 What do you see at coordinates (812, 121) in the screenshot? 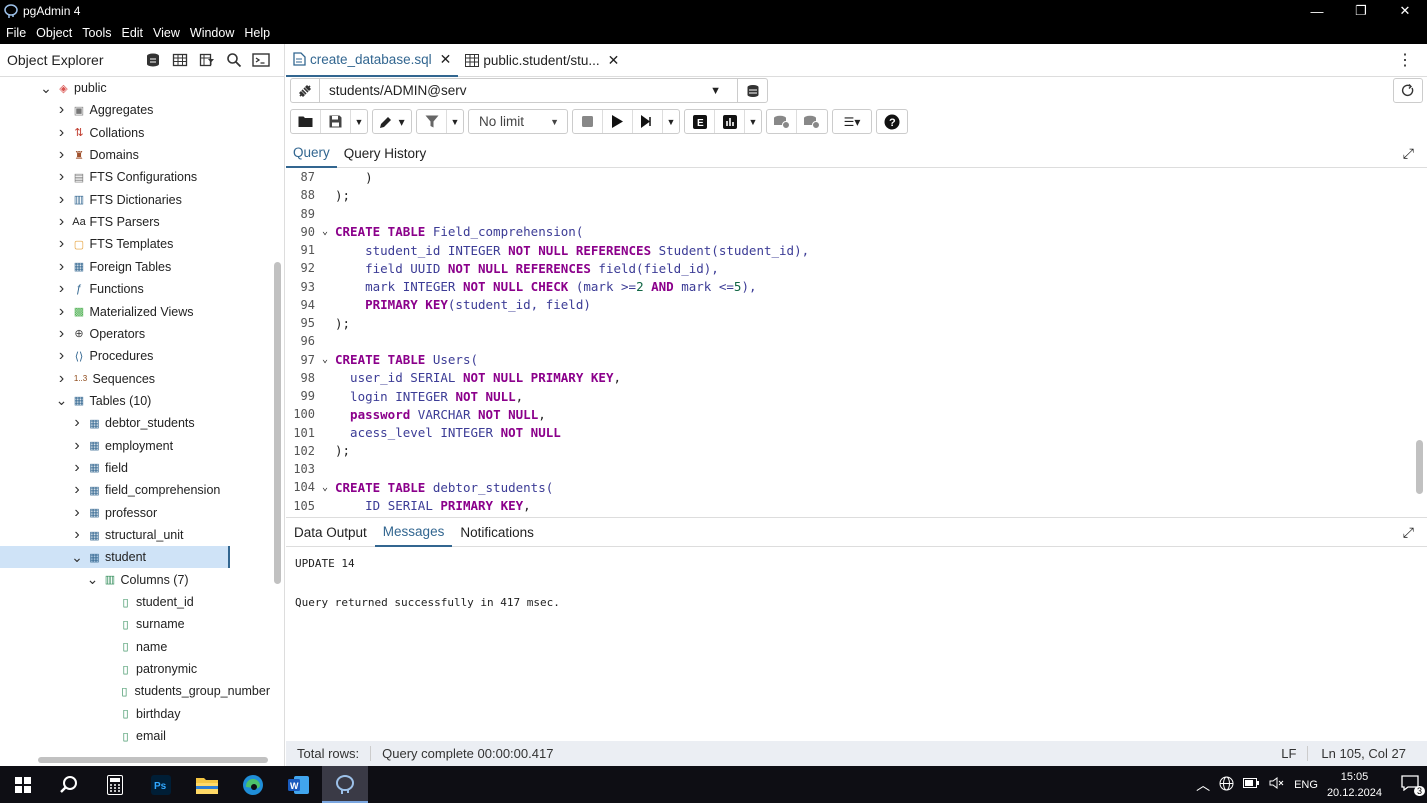
I see `rollback-icon` at bounding box center [812, 121].